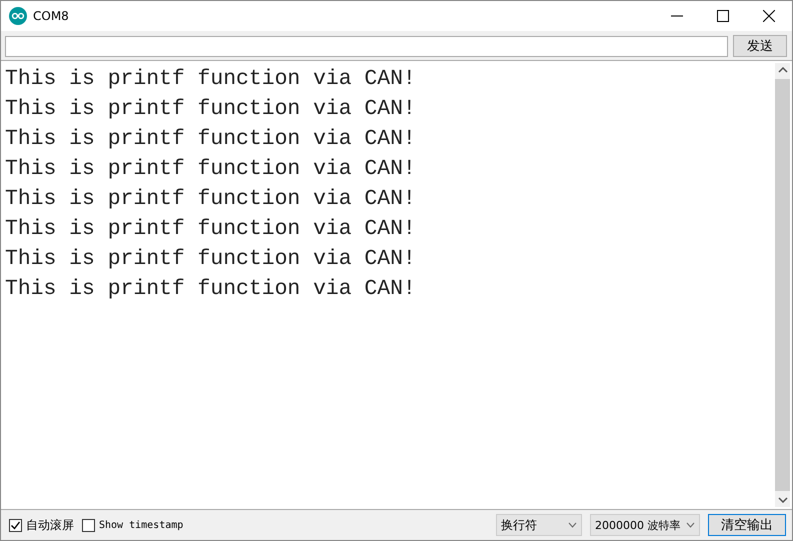  What do you see at coordinates (366, 46) in the screenshot?
I see `input-field` at bounding box center [366, 46].